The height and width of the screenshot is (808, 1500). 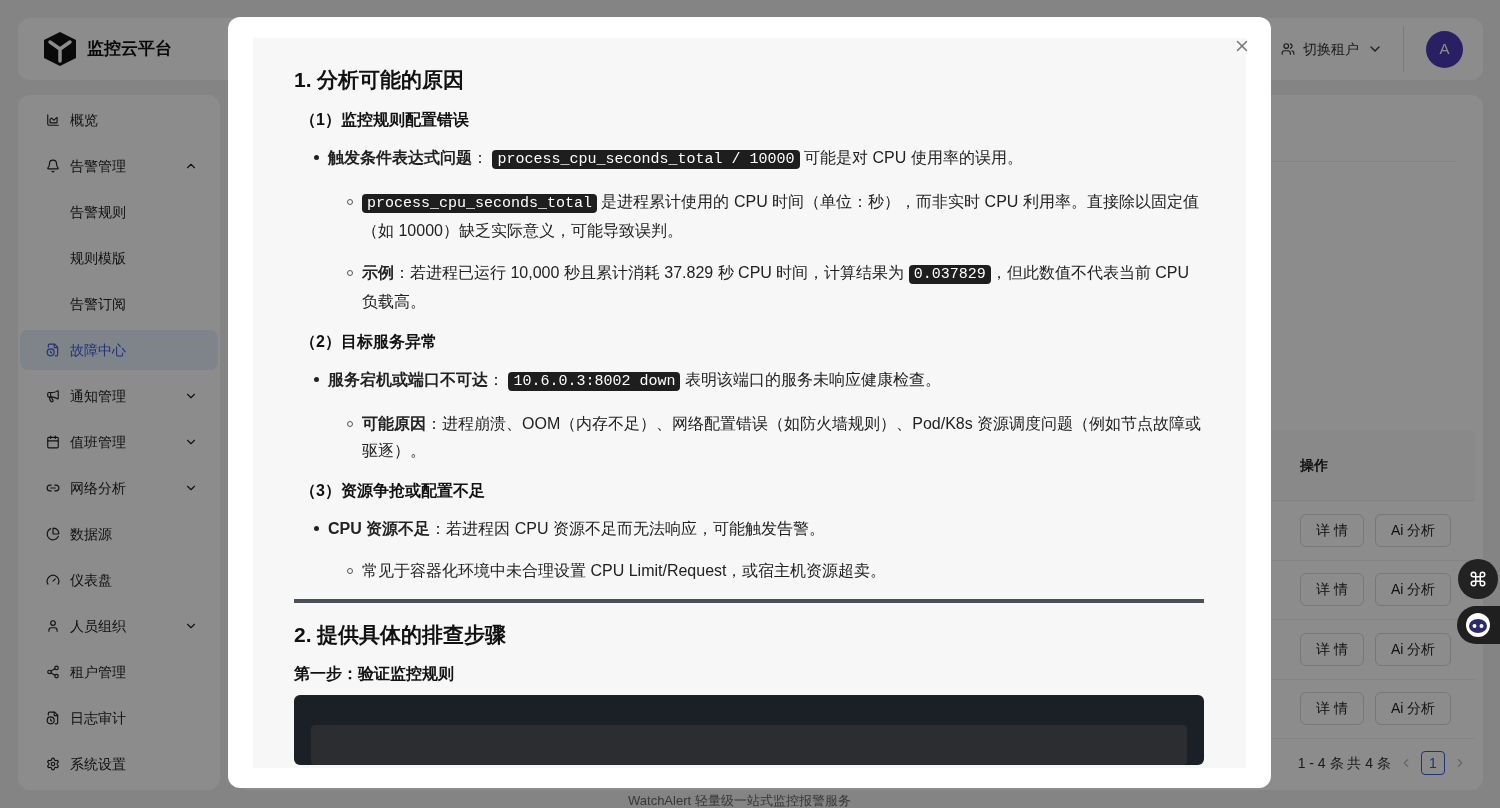 What do you see at coordinates (53, 120) in the screenshot?
I see `chart-icon` at bounding box center [53, 120].